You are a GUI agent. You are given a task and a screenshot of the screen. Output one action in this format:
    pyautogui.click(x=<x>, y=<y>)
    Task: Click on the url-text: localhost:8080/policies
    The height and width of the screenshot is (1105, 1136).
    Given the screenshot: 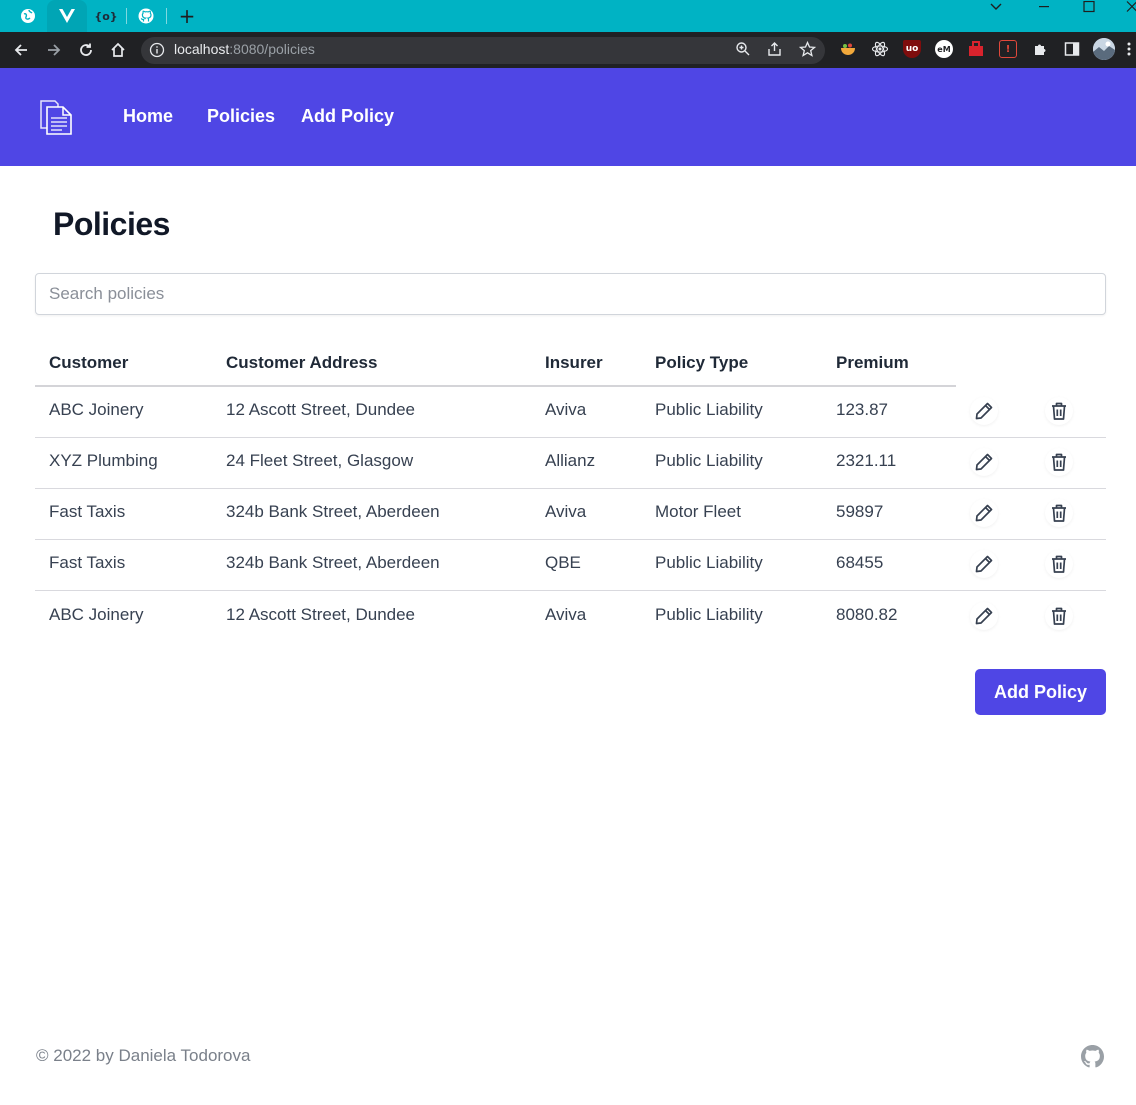 What is the action you would take?
    pyautogui.click(x=244, y=49)
    